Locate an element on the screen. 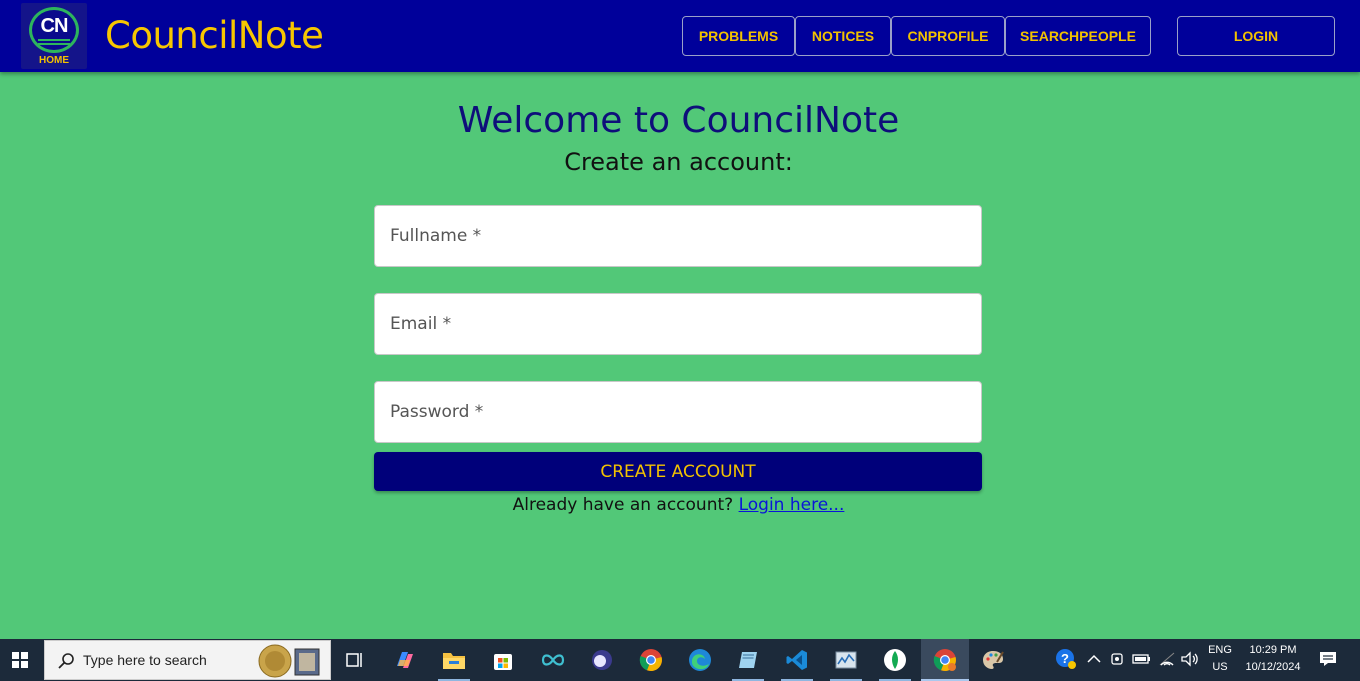 The width and height of the screenshot is (1360, 681). task-view-icon is located at coordinates (355, 660).